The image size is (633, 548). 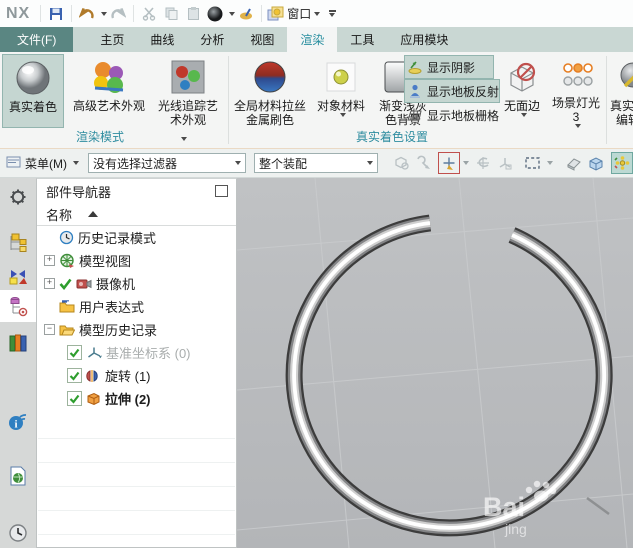 I want to click on find-component-button, so click(x=401, y=163).